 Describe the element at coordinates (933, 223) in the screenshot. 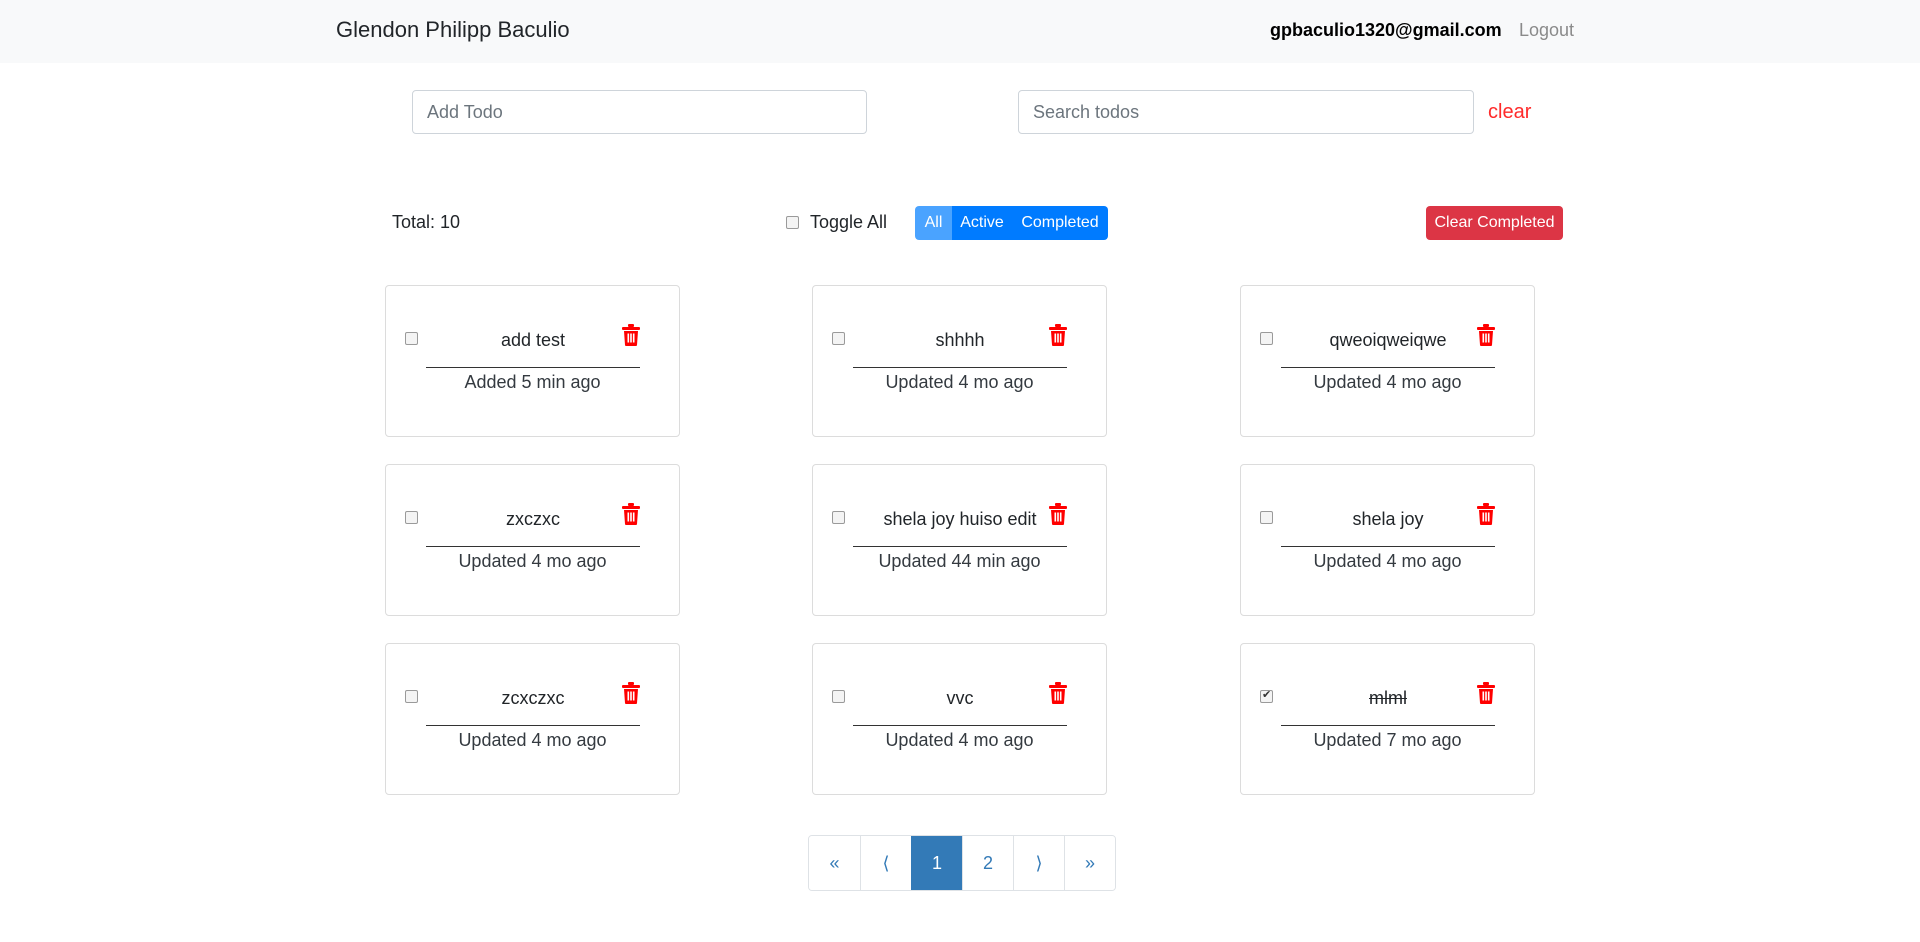

I see `filter-all-button: All` at that location.